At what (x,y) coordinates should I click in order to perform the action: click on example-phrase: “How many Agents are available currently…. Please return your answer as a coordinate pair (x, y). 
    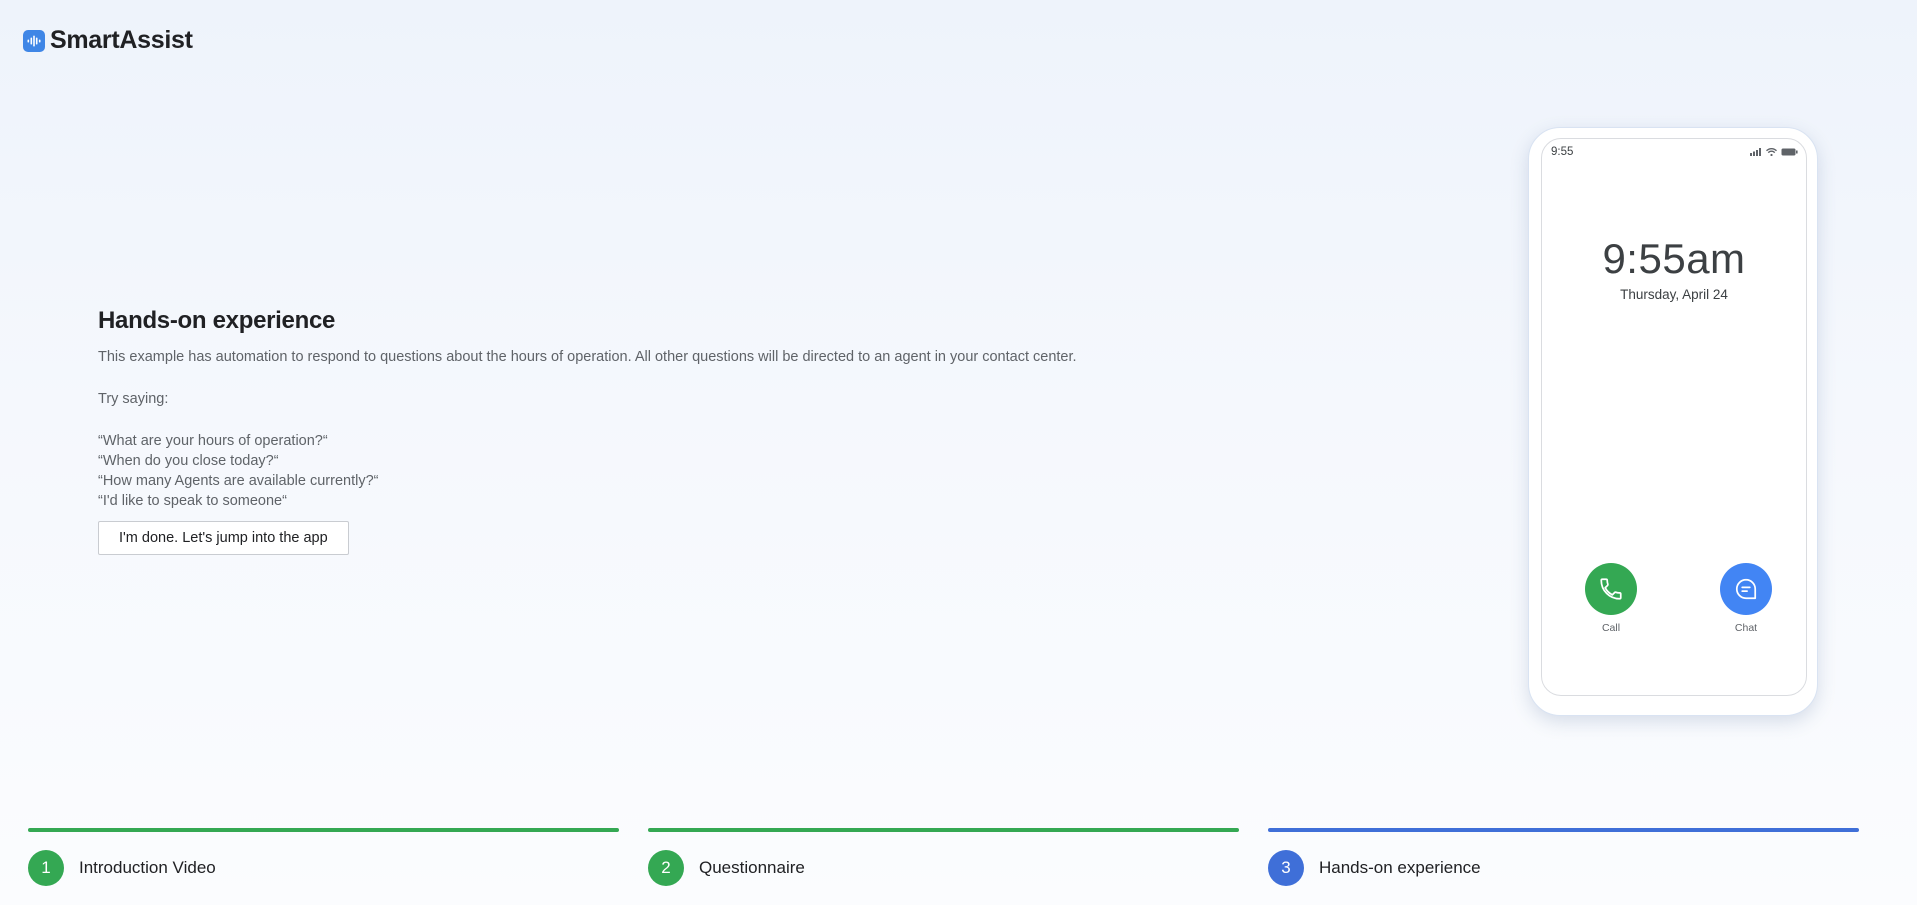
    Looking at the image, I should click on (238, 481).